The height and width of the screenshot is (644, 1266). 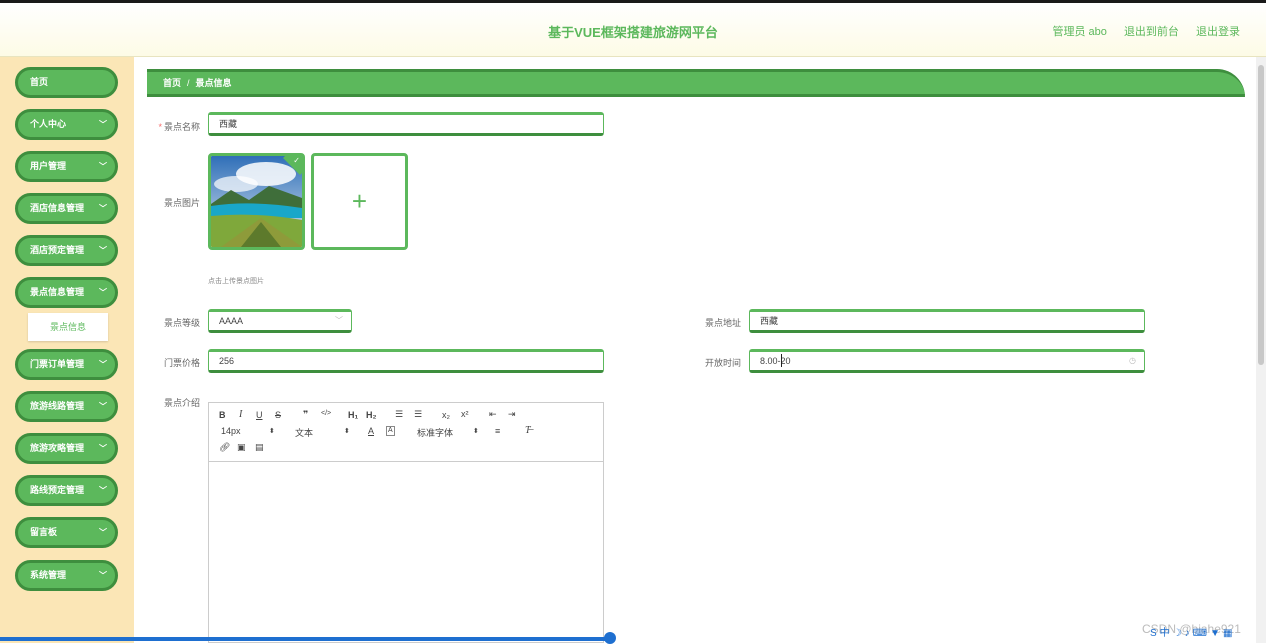 I want to click on open-time-label: 开放时间, so click(x=722, y=363).